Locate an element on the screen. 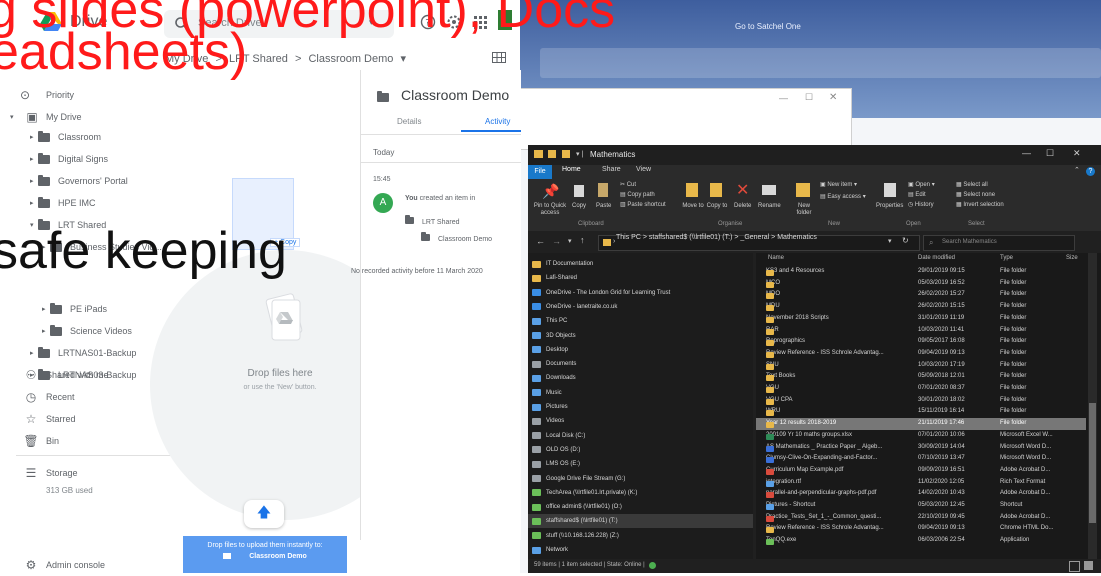 The width and height of the screenshot is (1101, 576). tab-activity: Activity is located at coordinates (497, 121).